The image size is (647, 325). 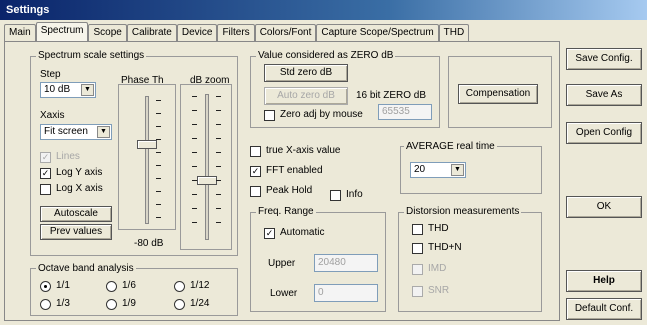 What do you see at coordinates (91, 55) in the screenshot?
I see `spectrum-scale-title: Spectrum scale settings` at bounding box center [91, 55].